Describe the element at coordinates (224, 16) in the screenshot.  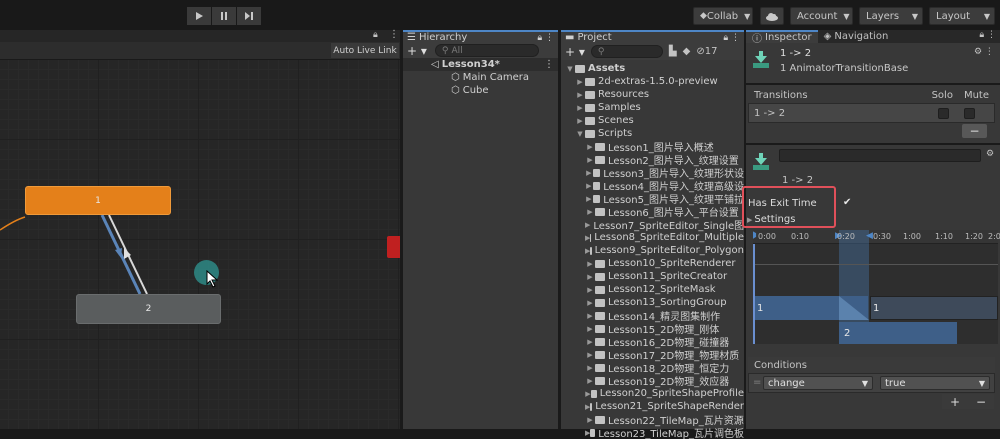
I see `pause-button` at that location.